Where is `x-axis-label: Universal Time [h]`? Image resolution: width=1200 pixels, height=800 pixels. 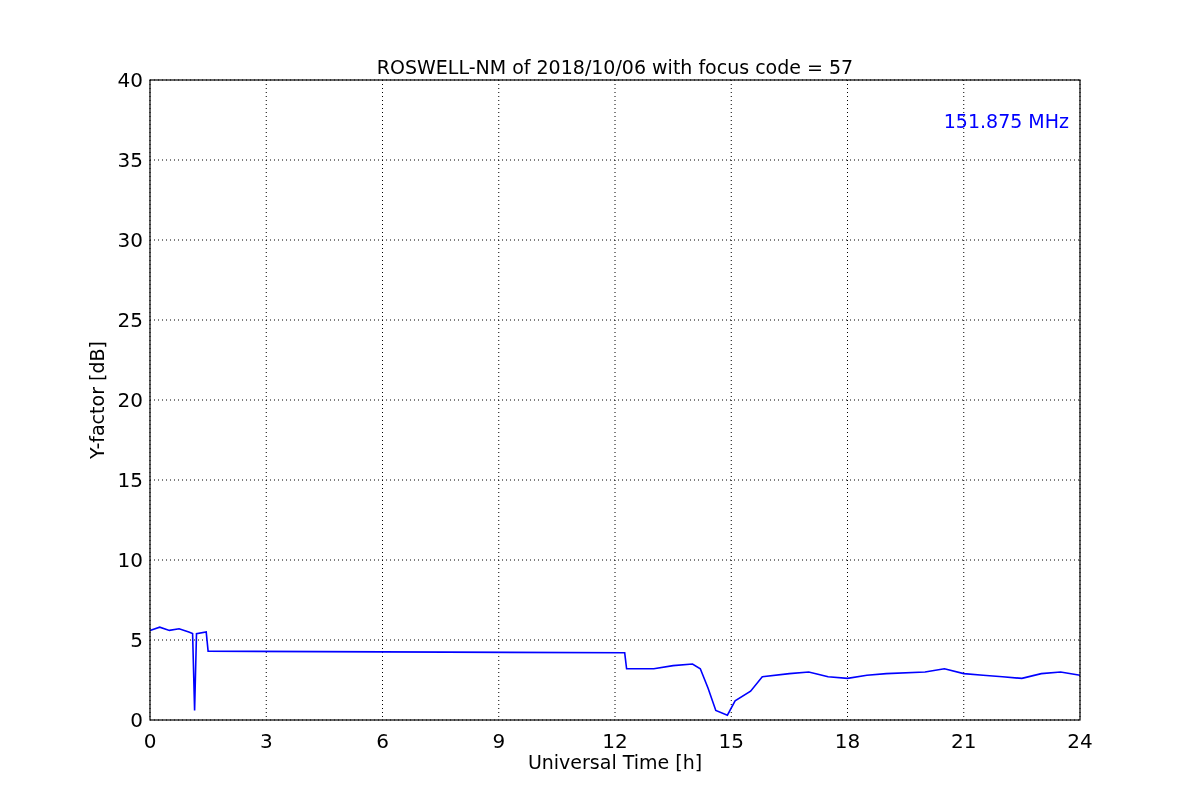 x-axis-label: Universal Time [h] is located at coordinates (615, 762).